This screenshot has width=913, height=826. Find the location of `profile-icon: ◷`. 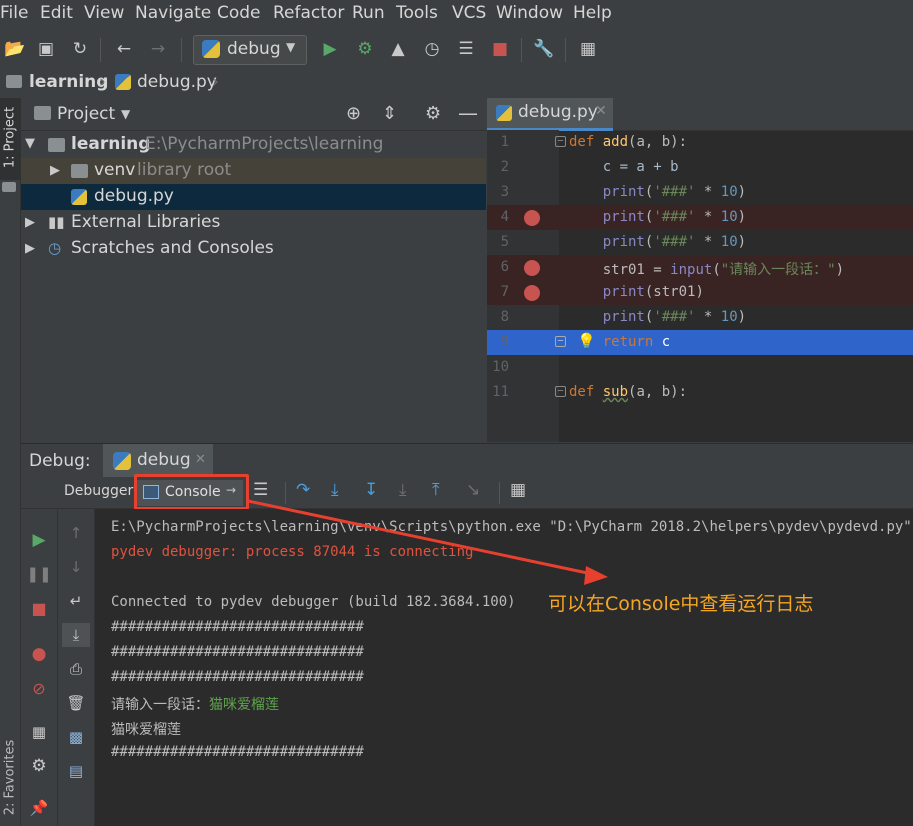

profile-icon: ◷ is located at coordinates (432, 49).